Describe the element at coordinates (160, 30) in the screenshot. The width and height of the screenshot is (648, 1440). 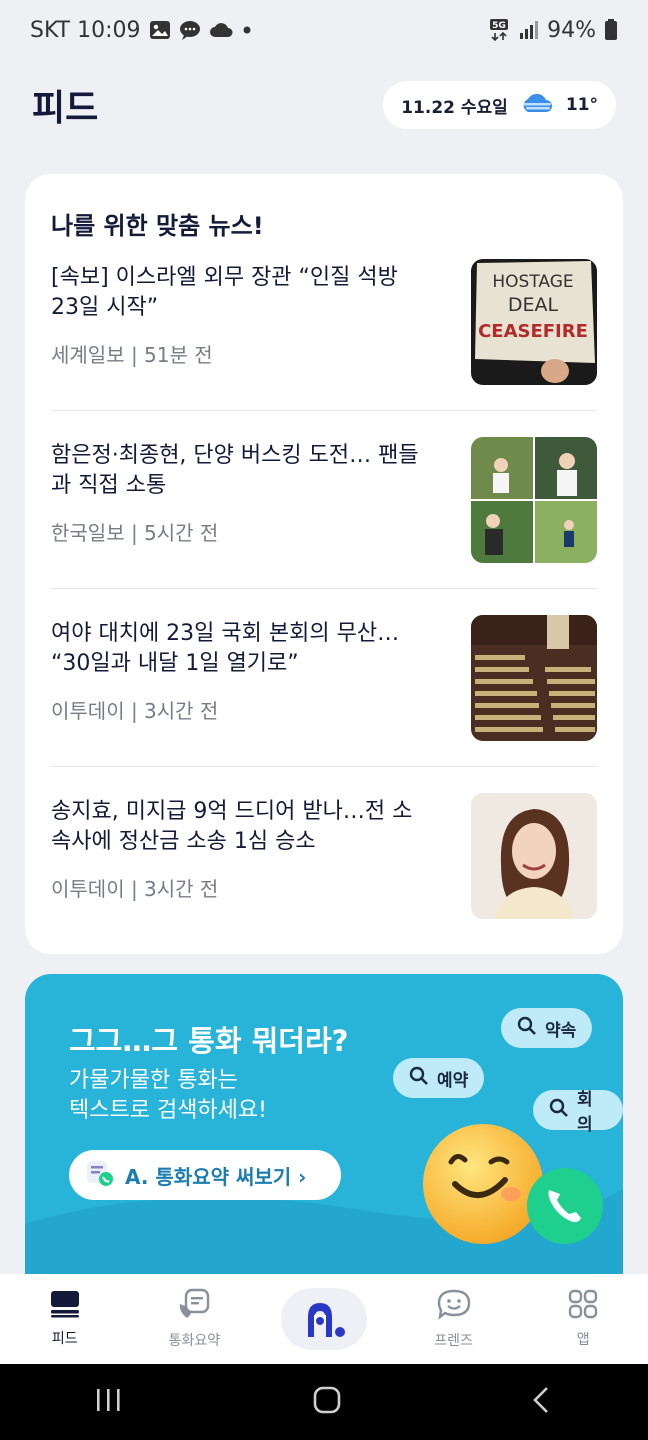
I see `image-icon` at that location.